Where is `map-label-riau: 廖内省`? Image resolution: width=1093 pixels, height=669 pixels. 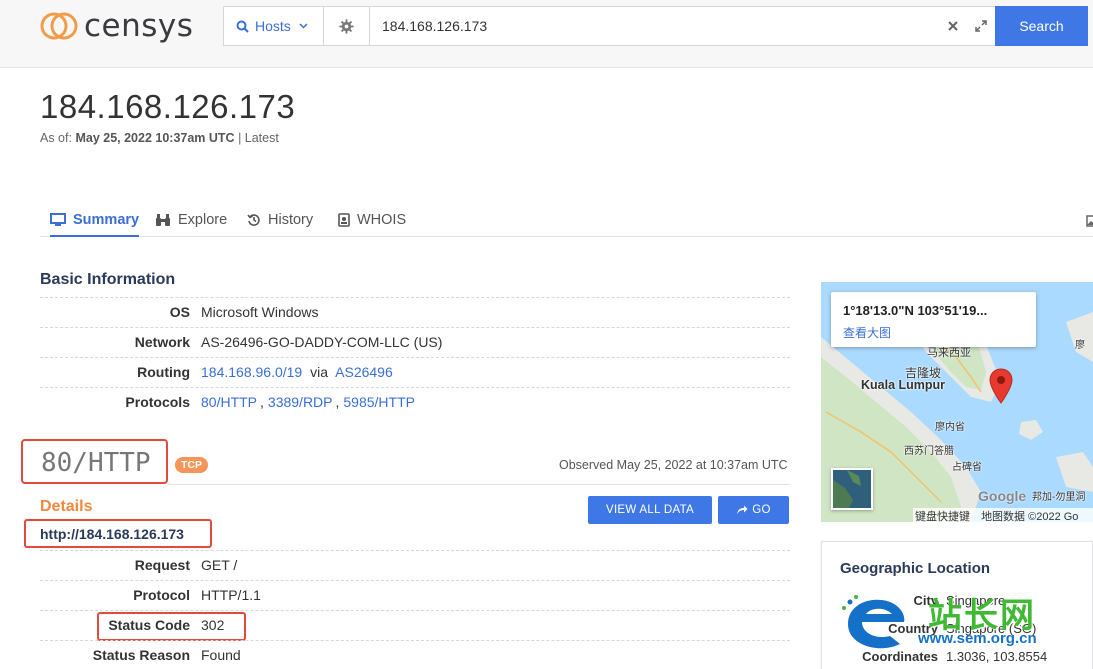 map-label-riau: 廖内省 is located at coordinates (950, 427).